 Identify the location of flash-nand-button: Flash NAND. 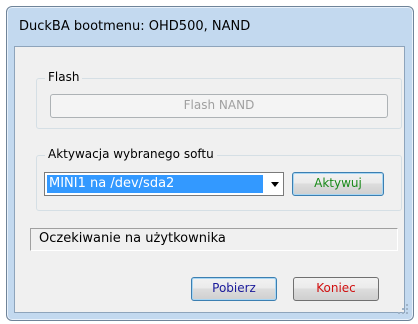
(219, 106).